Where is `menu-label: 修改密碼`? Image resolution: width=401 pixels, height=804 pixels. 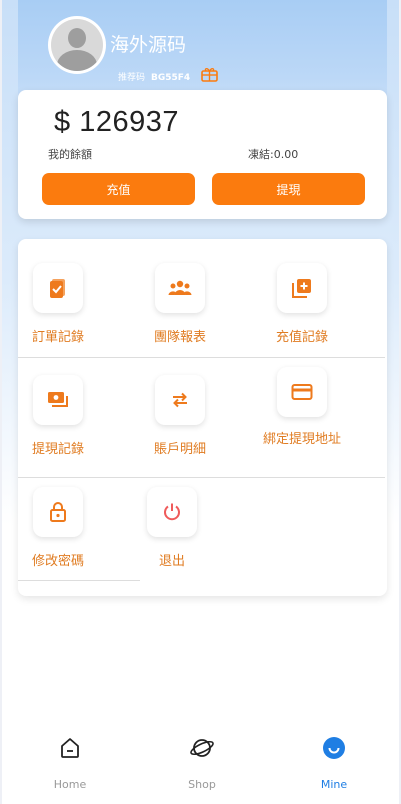 menu-label: 修改密碼 is located at coordinates (57, 561).